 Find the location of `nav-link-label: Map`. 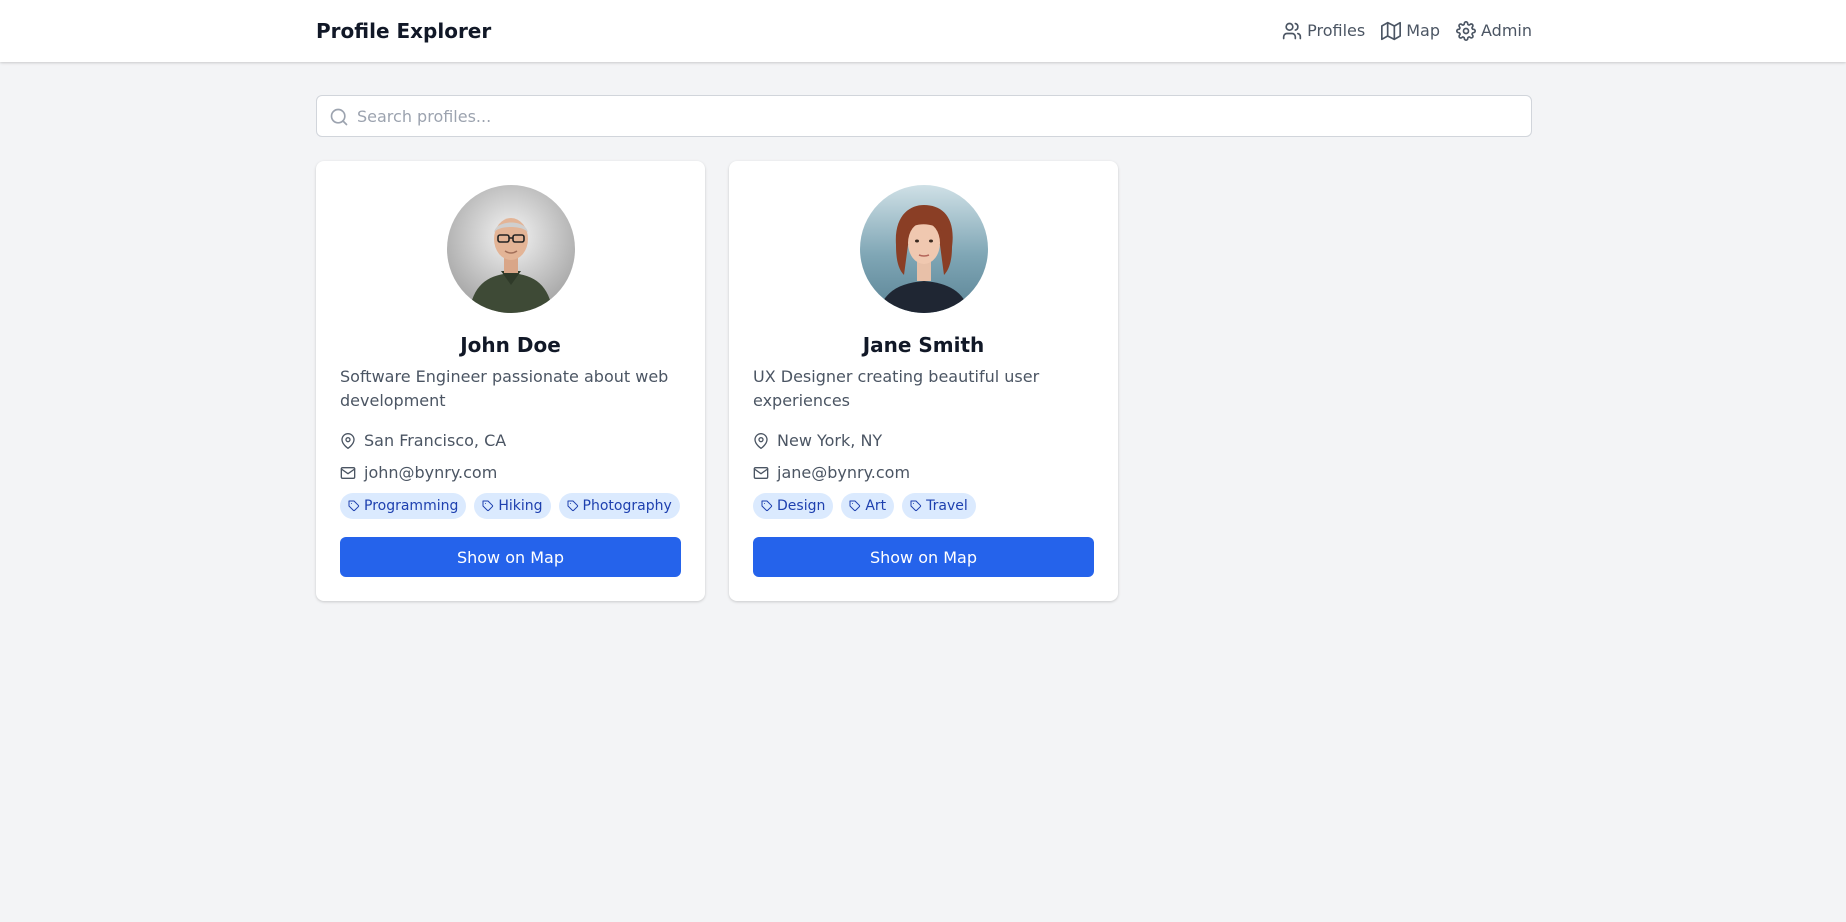

nav-link-label: Map is located at coordinates (1423, 30).